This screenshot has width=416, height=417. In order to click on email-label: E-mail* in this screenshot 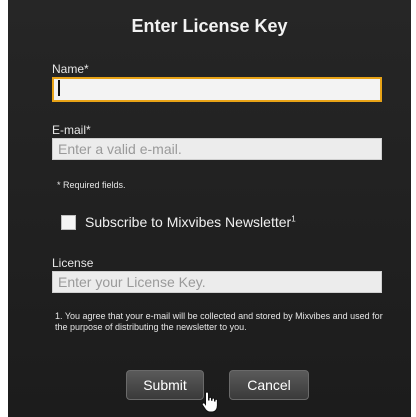, I will do `click(71, 130)`.